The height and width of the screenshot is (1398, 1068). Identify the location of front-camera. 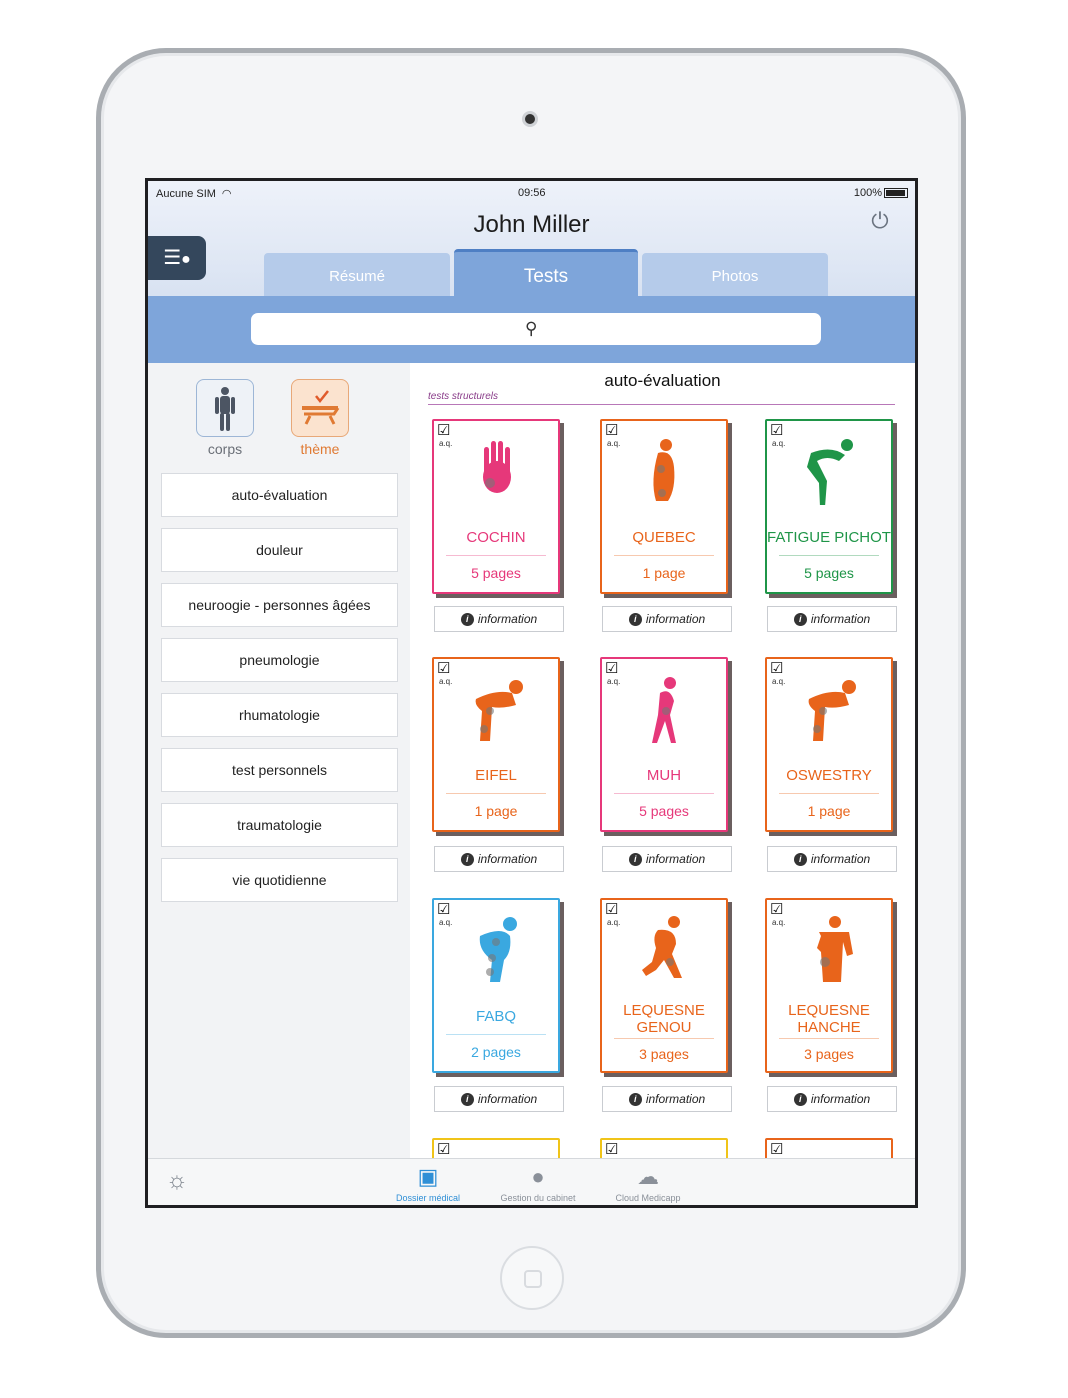
(530, 119).